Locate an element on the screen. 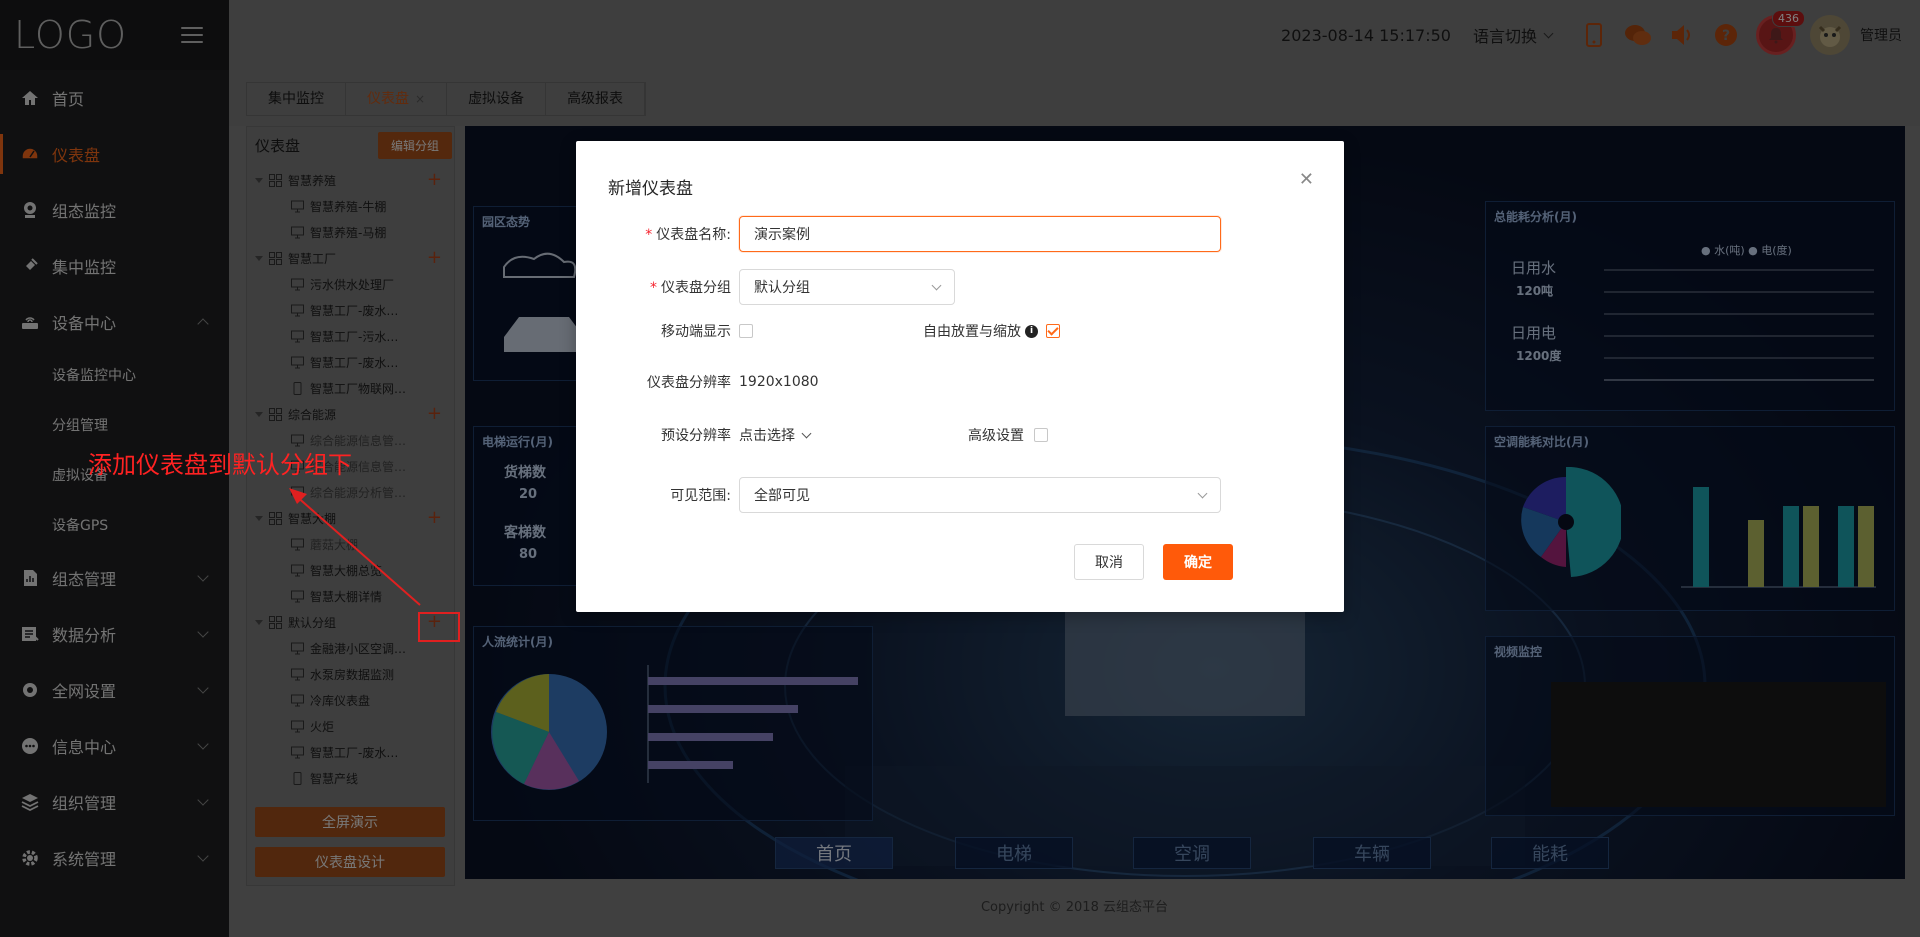 Image resolution: width=1920 pixels, height=937 pixels. row-dashboard-name: * 仪表盘名称: 演示案例 is located at coordinates (898, 234).